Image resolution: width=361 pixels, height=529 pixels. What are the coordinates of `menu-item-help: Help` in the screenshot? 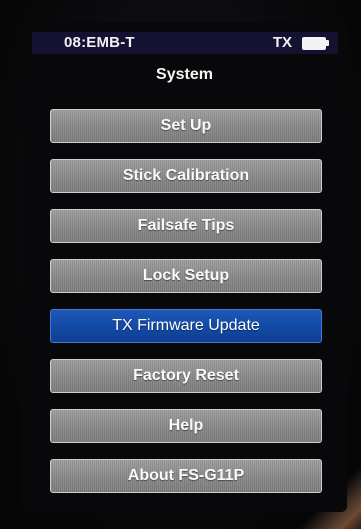 It's located at (186, 426).